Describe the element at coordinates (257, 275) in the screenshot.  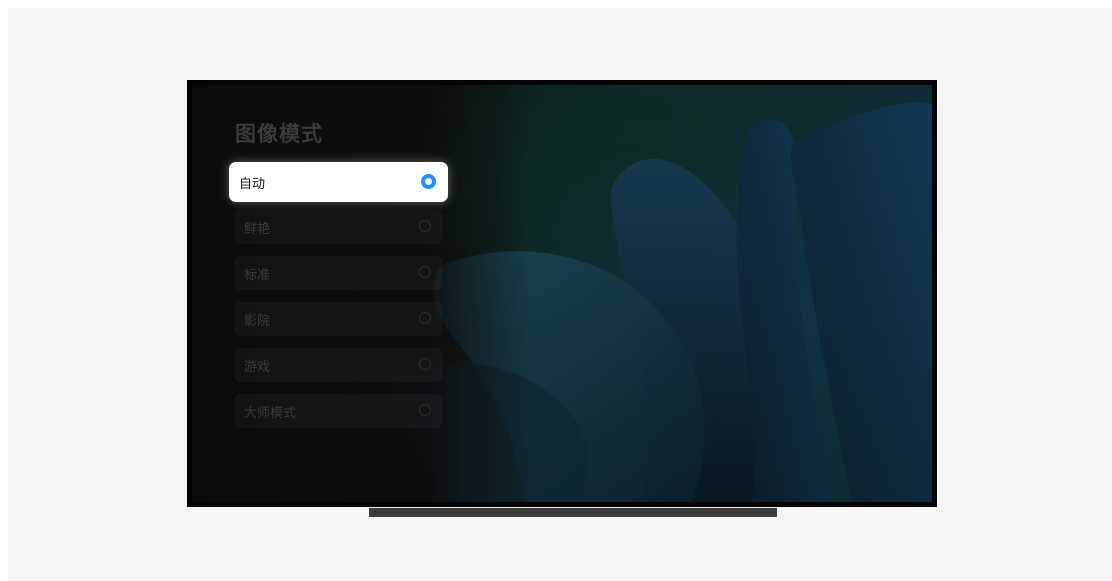
I see `option-label: 标准` at that location.